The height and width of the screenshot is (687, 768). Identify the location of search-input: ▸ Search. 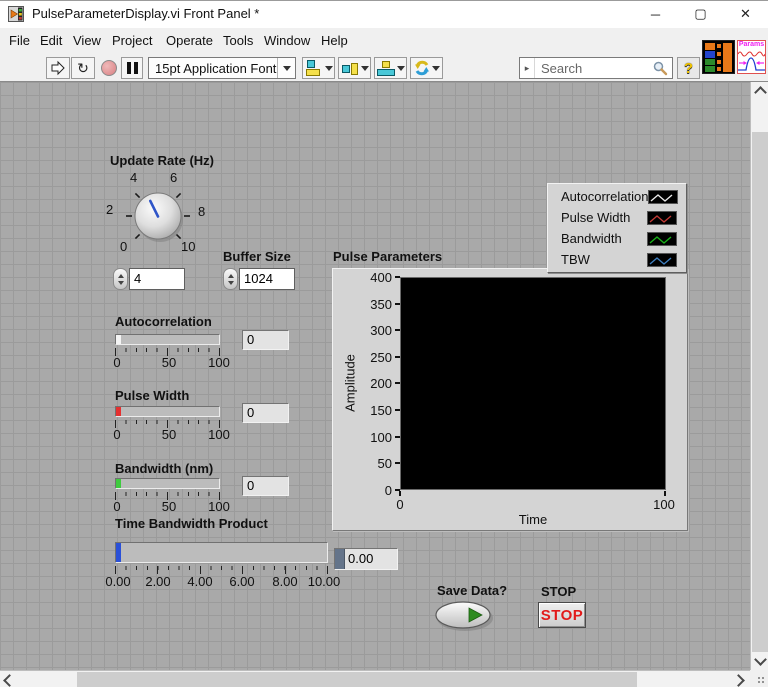
(596, 68).